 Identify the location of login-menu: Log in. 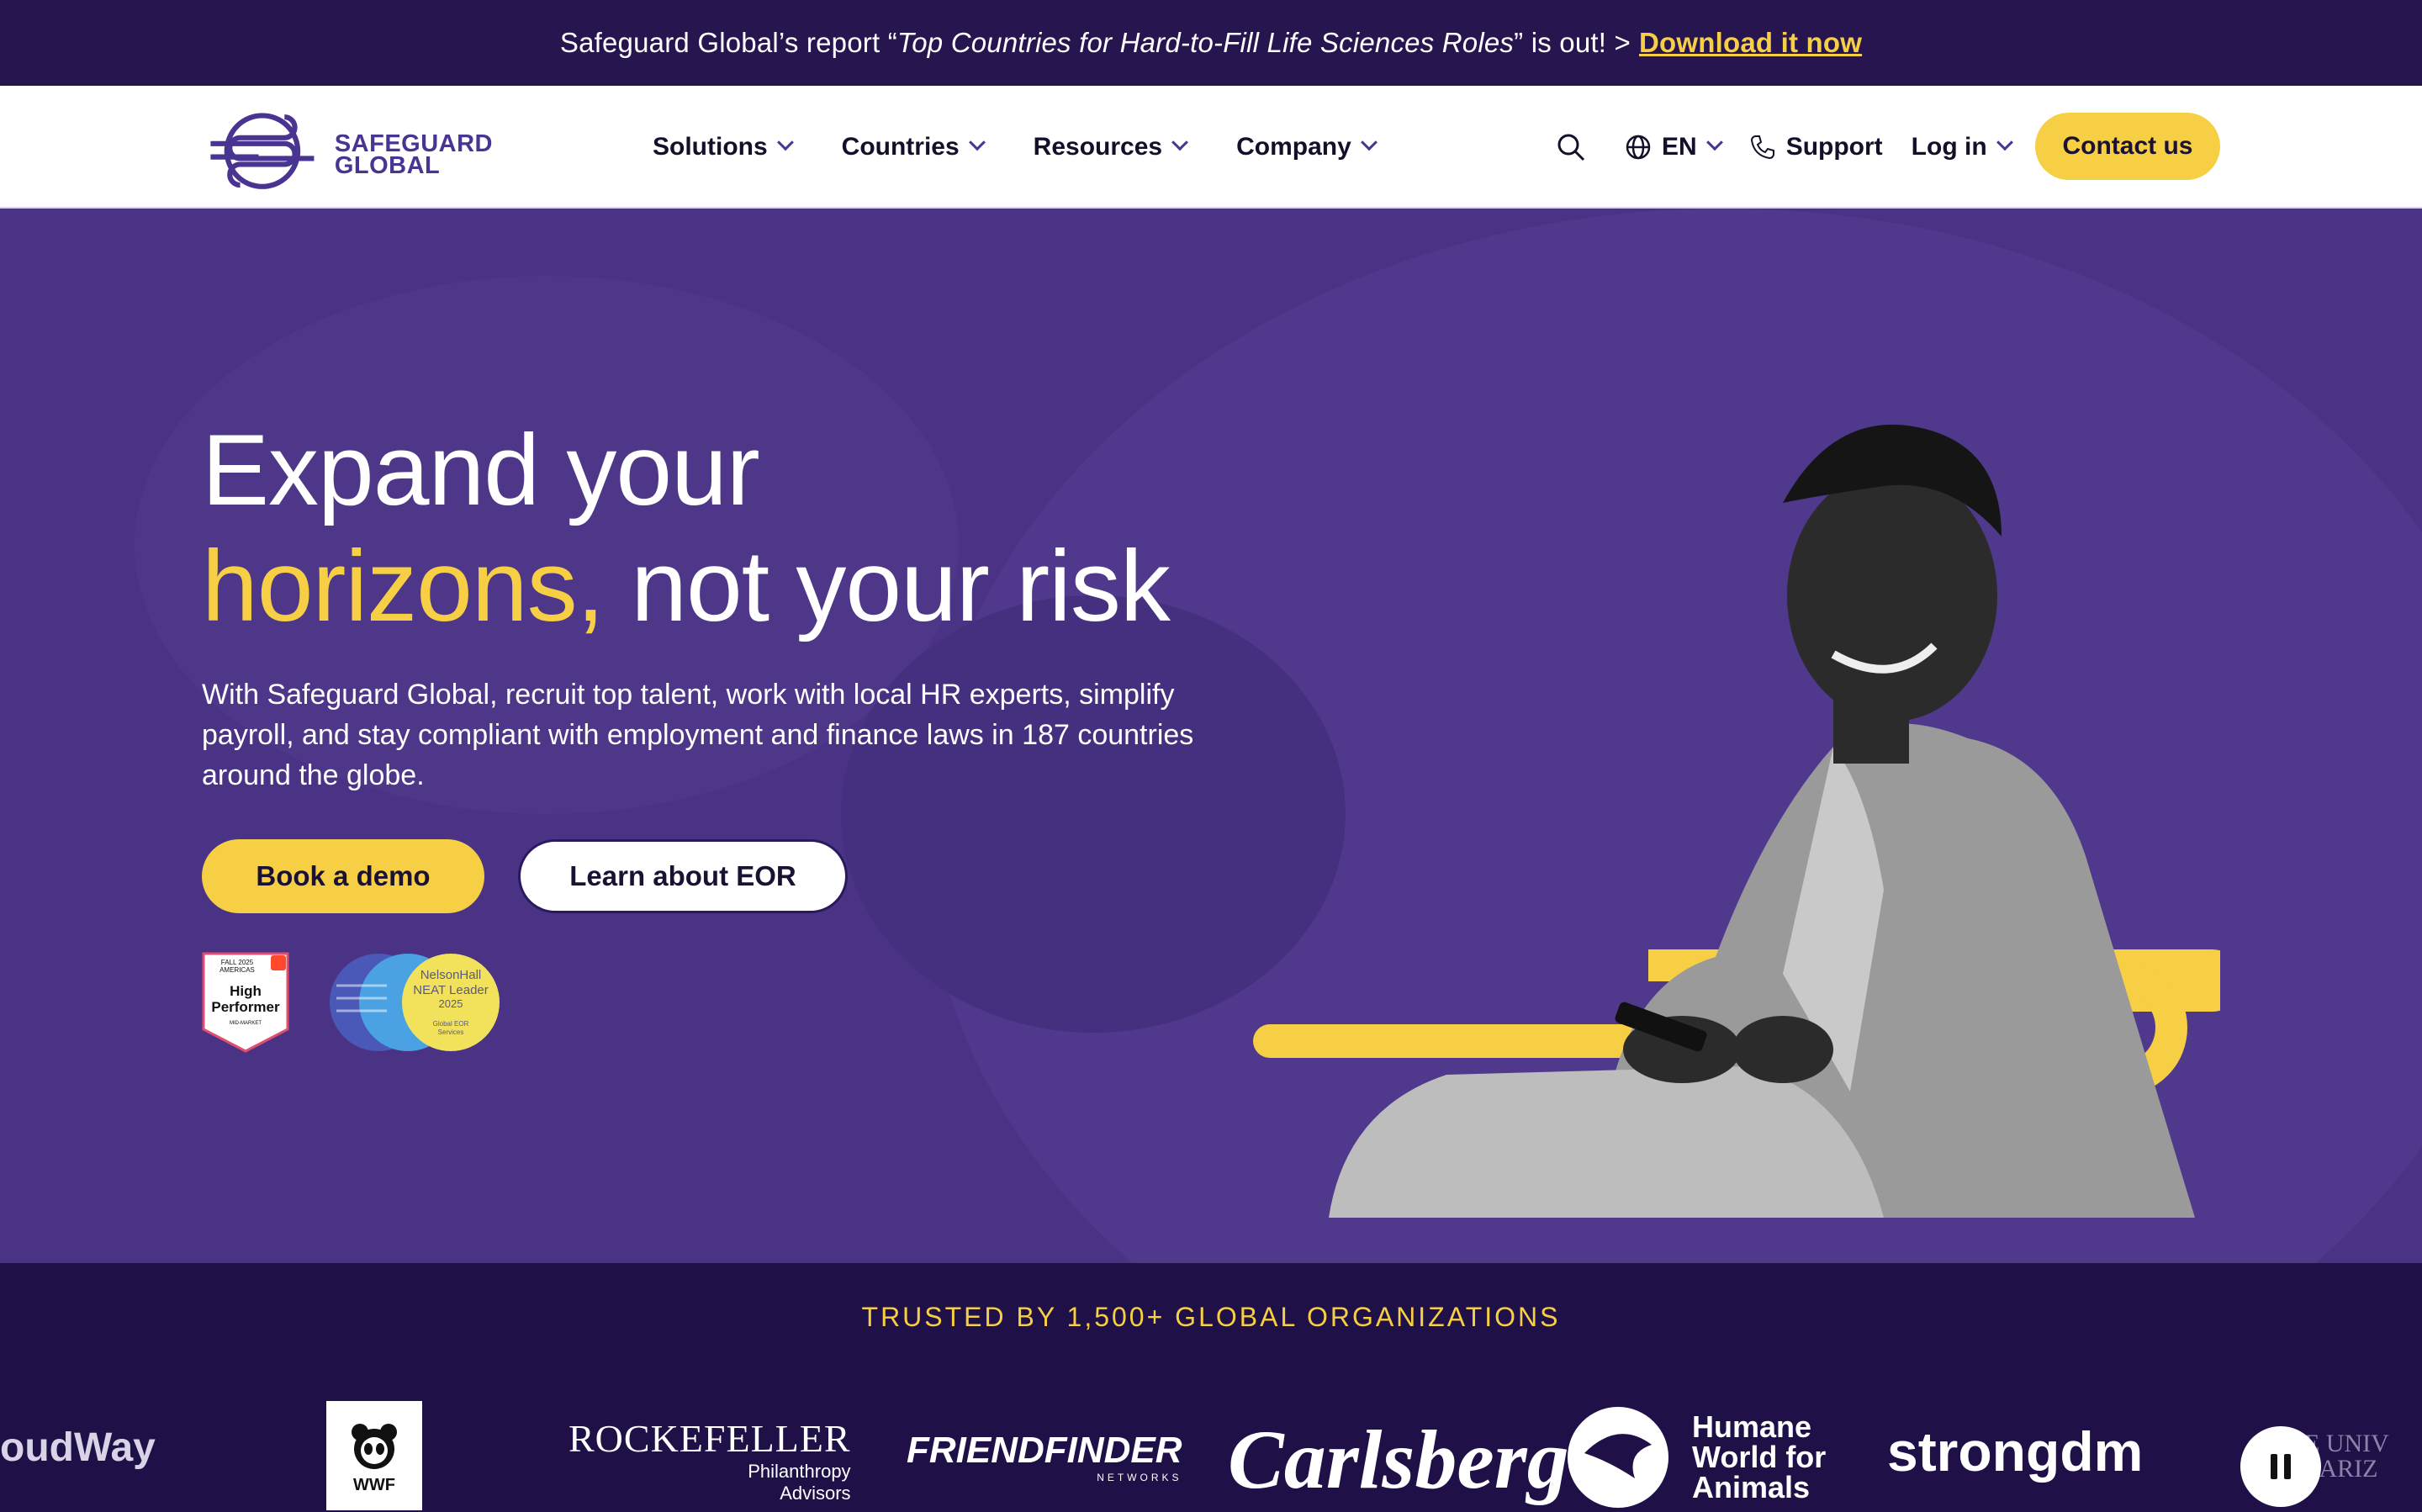
(1962, 147).